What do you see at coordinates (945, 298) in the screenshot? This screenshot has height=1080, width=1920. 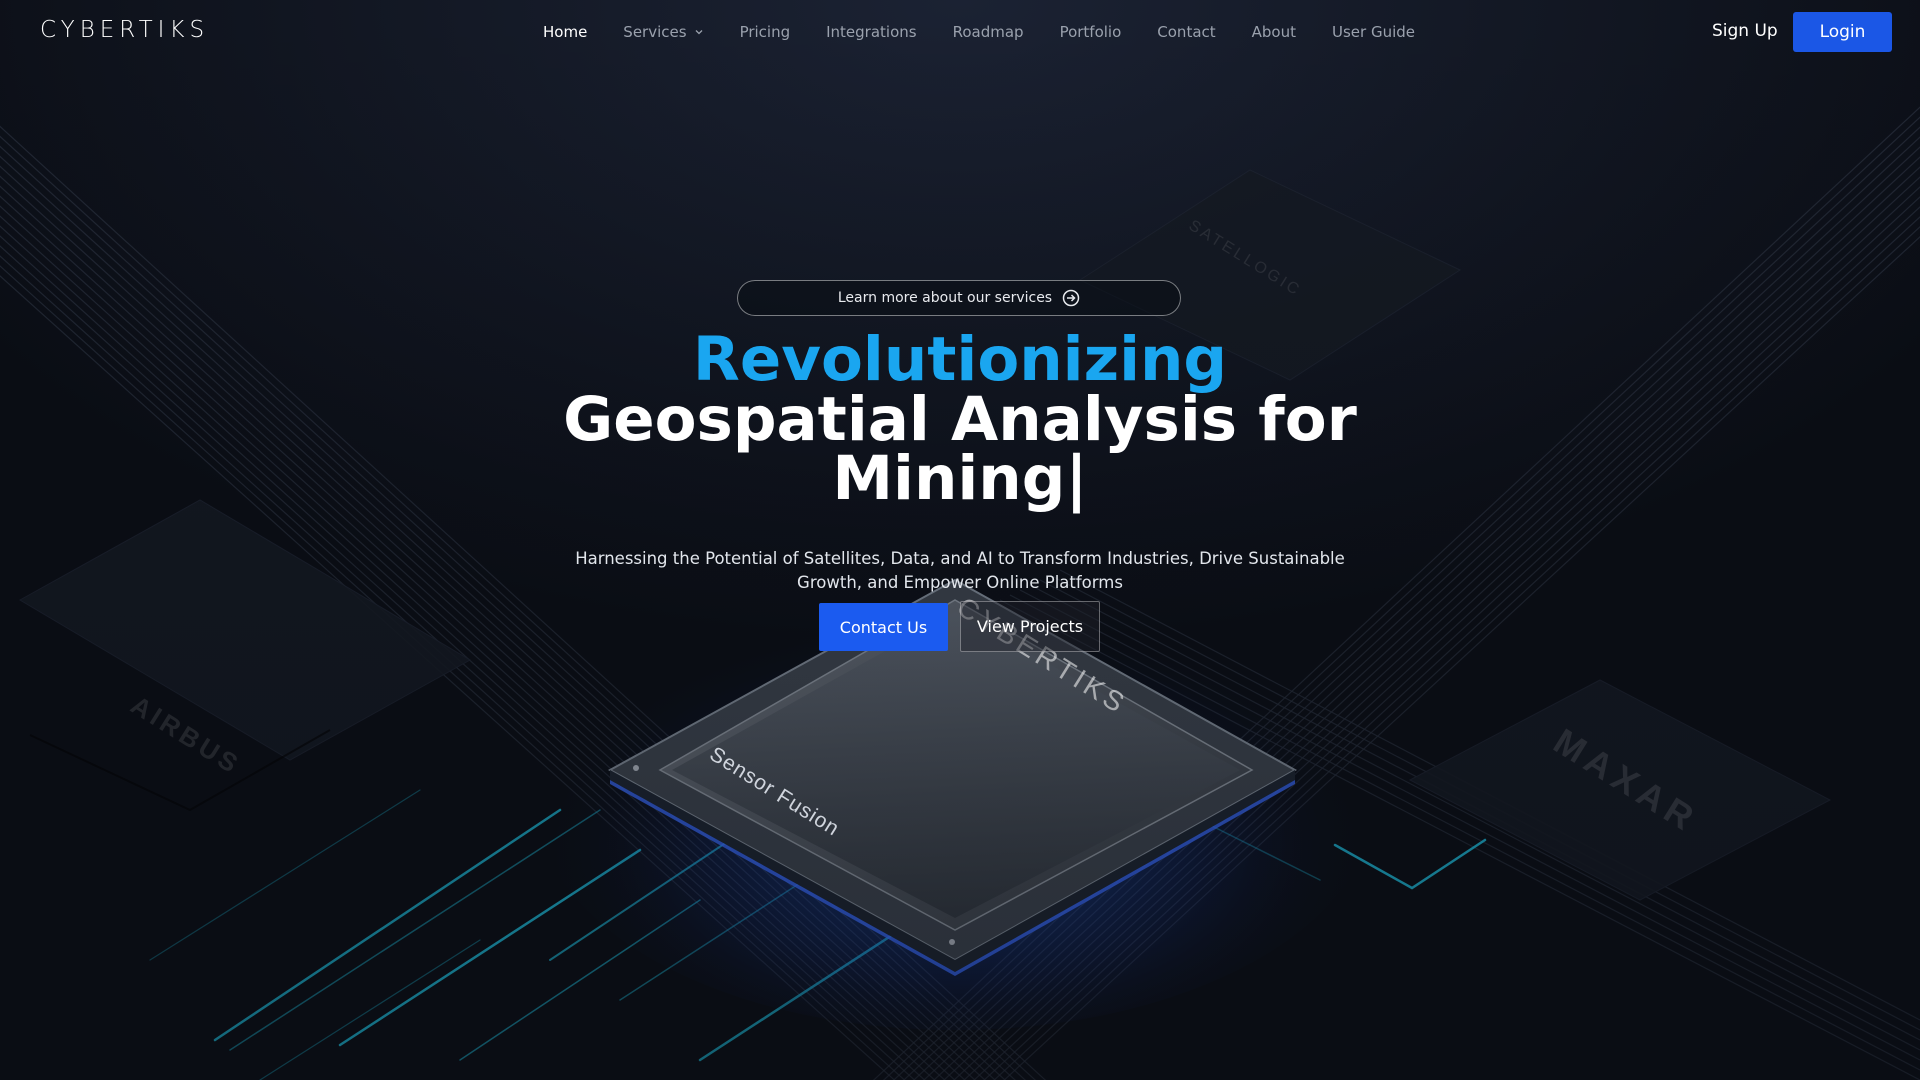 I see `learn-more-label: Learn more about our services` at bounding box center [945, 298].